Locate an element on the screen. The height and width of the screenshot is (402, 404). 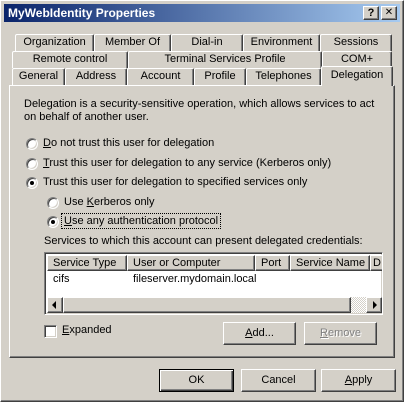
close-button: ✕ is located at coordinates (389, 13).